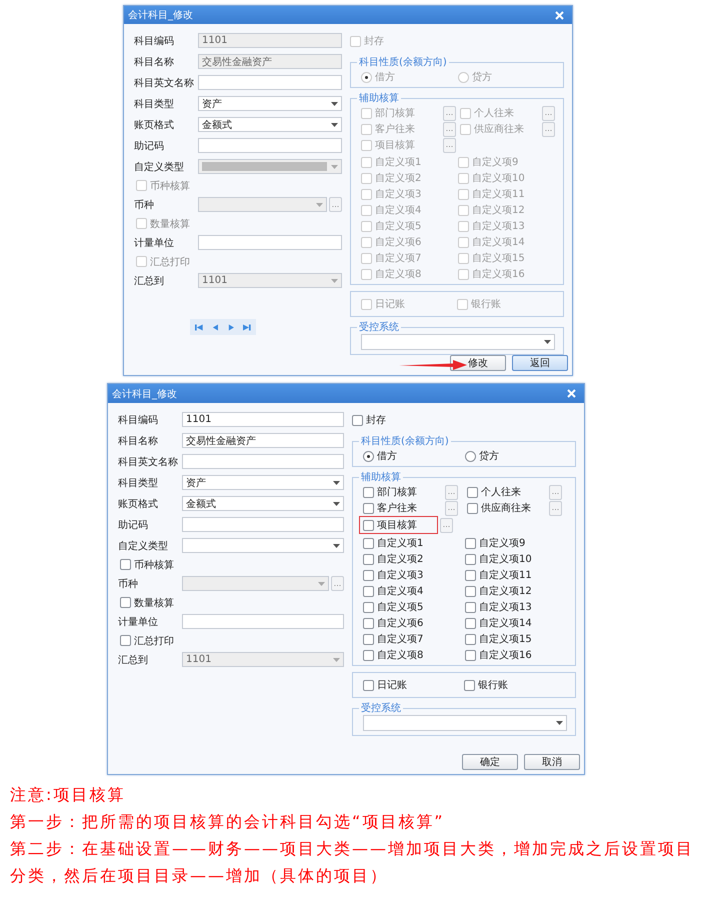 Image resolution: width=710 pixels, height=904 pixels. What do you see at coordinates (215, 327) in the screenshot?
I see `previous-record-icon` at bounding box center [215, 327].